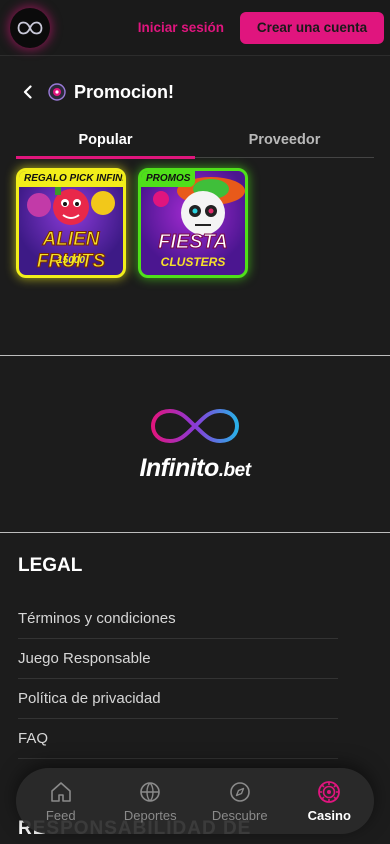 Image resolution: width=390 pixels, height=844 pixels. I want to click on brand-name: Infinito, so click(179, 467).